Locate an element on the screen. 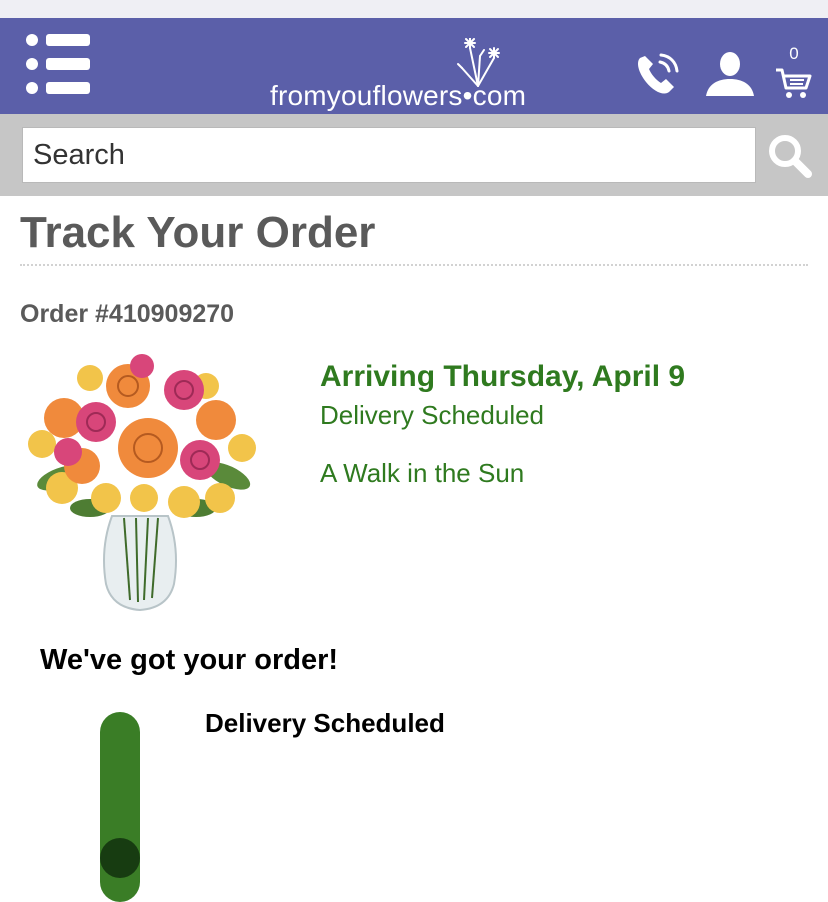  menu-icon is located at coordinates (58, 40).